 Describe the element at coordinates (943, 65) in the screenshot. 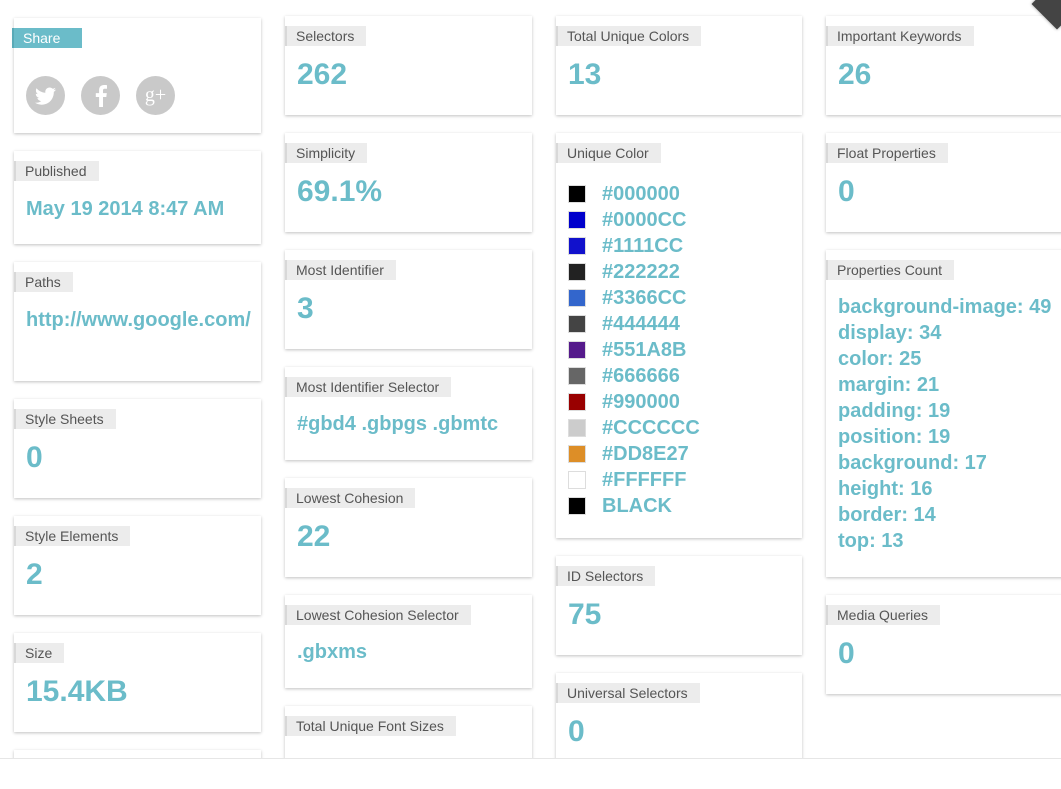

I see `important-keywords-card: Important Keywords 26` at that location.